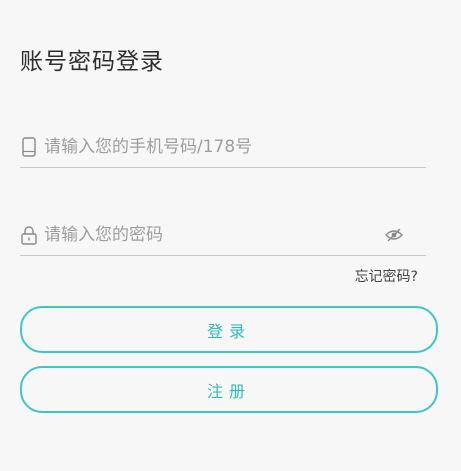 Image resolution: width=461 pixels, height=471 pixels. What do you see at coordinates (386, 276) in the screenshot?
I see `forgot-password-link: 忘记密码?` at bounding box center [386, 276].